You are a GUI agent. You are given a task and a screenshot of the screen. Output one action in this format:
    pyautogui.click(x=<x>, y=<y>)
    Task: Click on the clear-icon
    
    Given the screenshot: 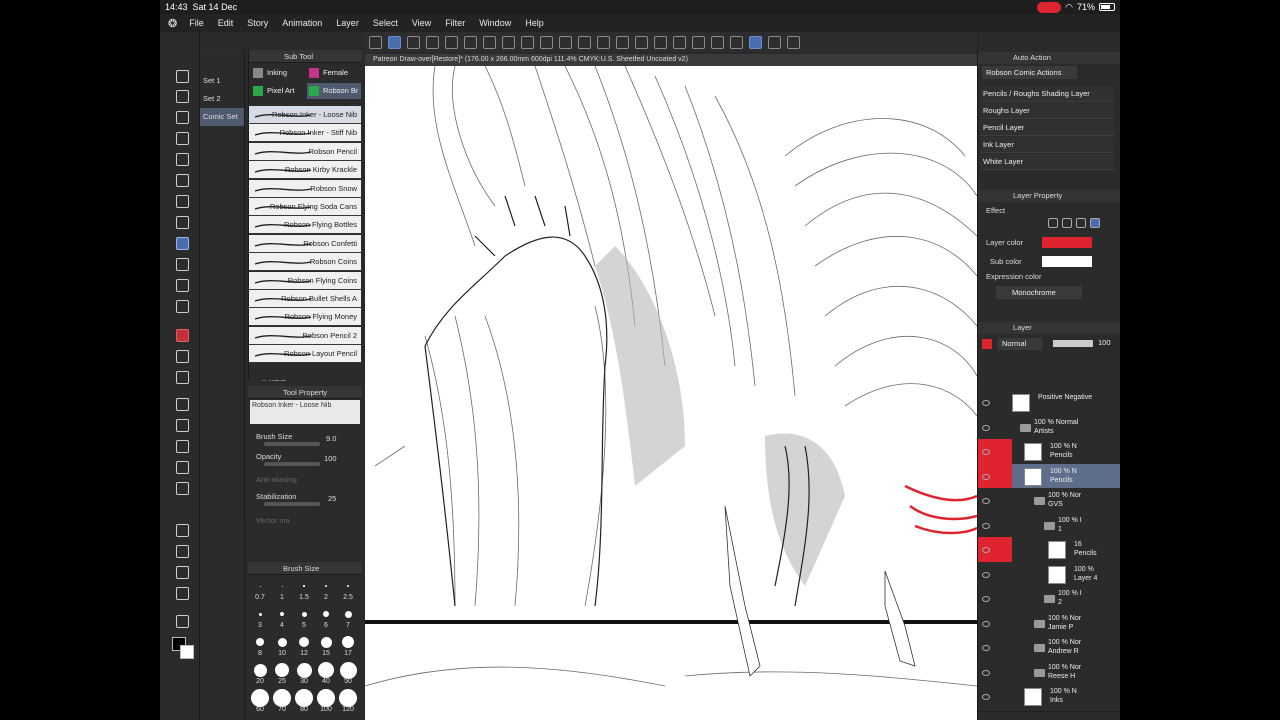 What is the action you would take?
    pyautogui.click(x=546, y=42)
    